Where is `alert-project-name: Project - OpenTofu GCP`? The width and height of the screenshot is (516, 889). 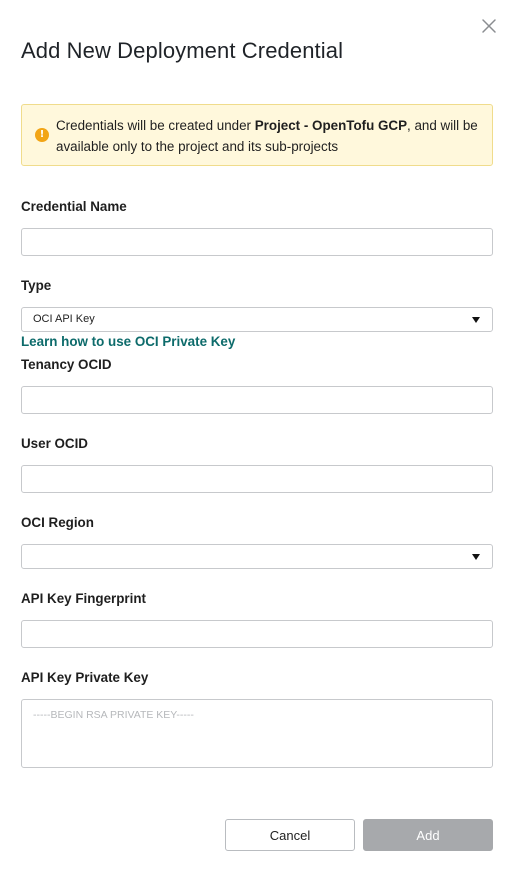 alert-project-name: Project - OpenTofu GCP is located at coordinates (331, 125).